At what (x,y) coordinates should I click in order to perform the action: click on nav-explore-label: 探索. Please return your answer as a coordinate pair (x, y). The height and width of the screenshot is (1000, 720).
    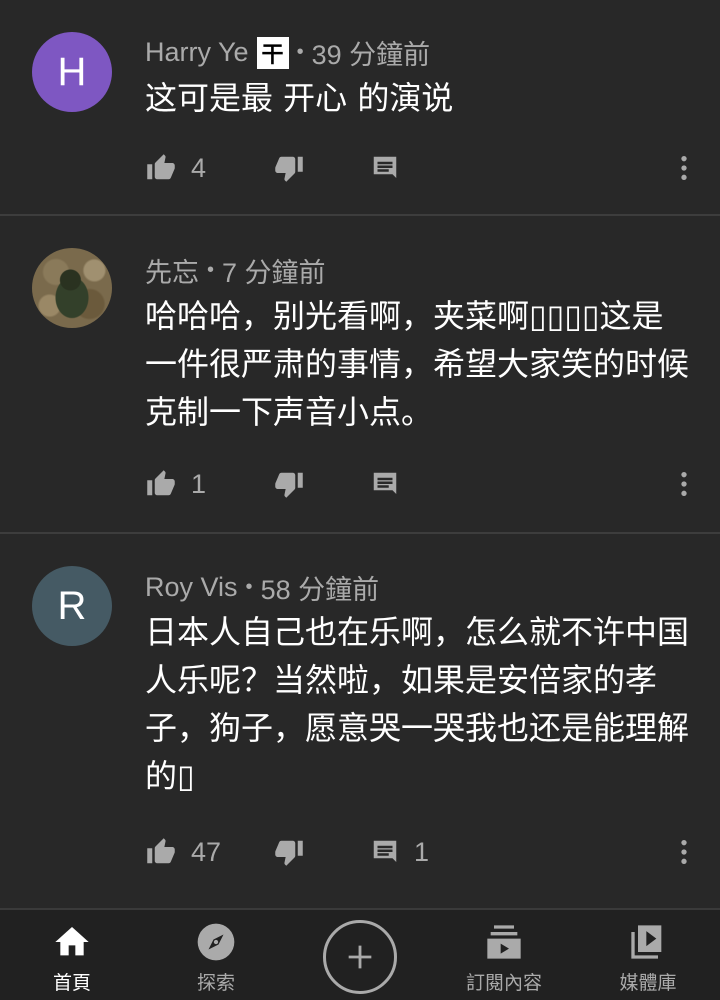
    Looking at the image, I should click on (215, 983).